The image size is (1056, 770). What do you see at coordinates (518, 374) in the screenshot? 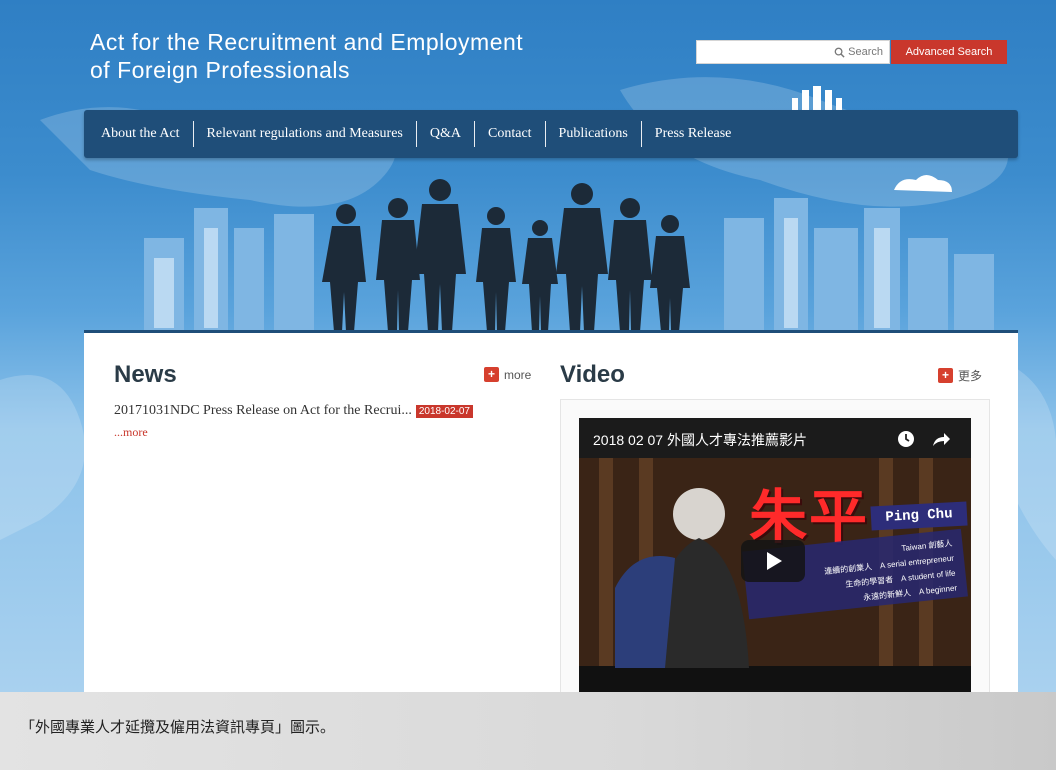
I see `news-more-label: more` at bounding box center [518, 374].